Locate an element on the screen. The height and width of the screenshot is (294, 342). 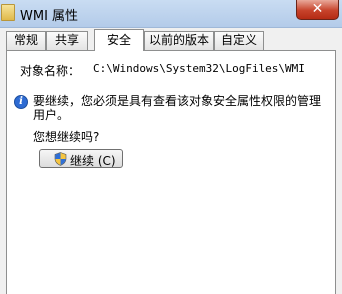
close-button: ✕ is located at coordinates (317, 10).